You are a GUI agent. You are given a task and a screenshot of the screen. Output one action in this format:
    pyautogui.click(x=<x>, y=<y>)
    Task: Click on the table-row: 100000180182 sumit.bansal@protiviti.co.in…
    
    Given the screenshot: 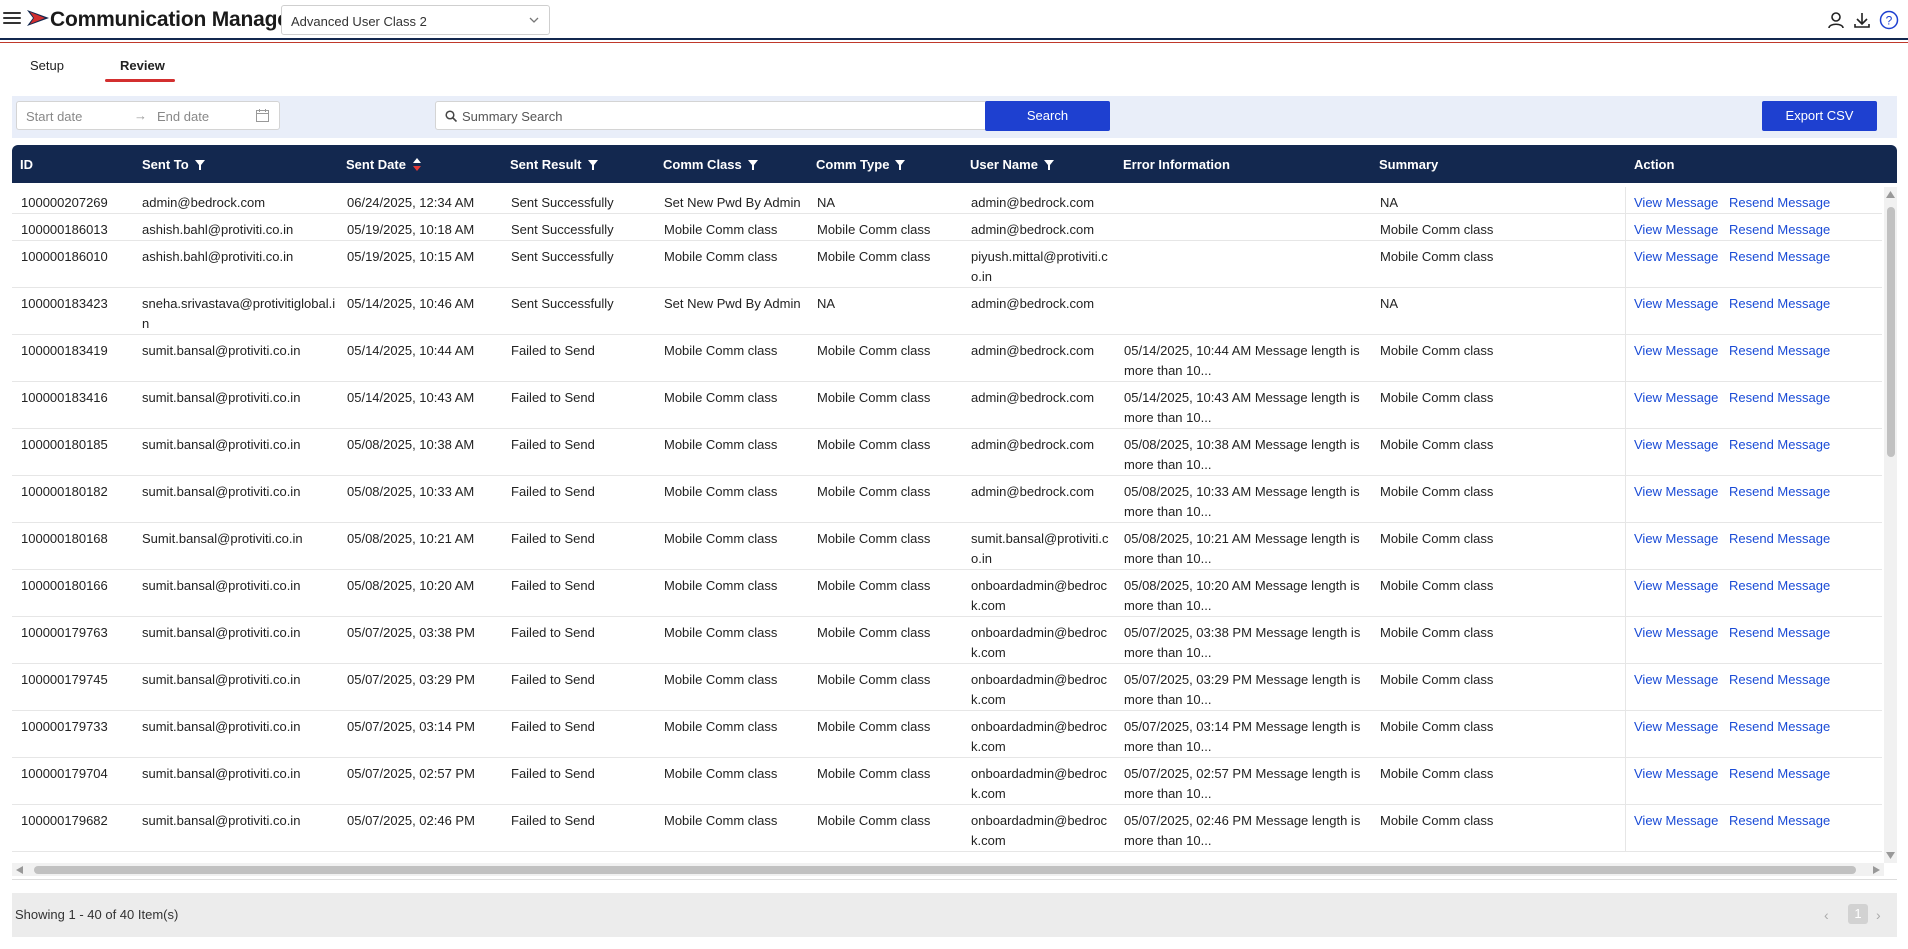 What is the action you would take?
    pyautogui.click(x=947, y=499)
    